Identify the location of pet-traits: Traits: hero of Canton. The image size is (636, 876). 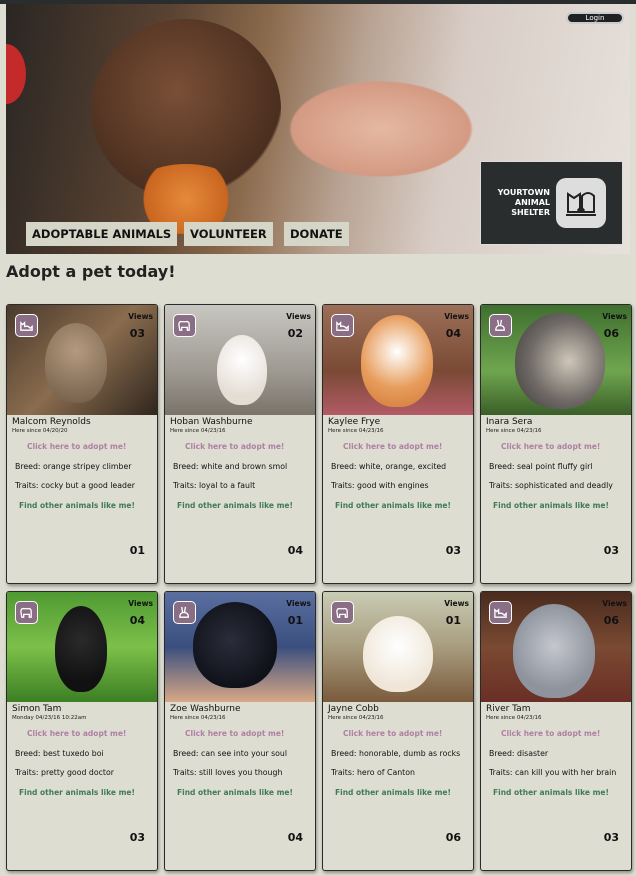
(373, 772).